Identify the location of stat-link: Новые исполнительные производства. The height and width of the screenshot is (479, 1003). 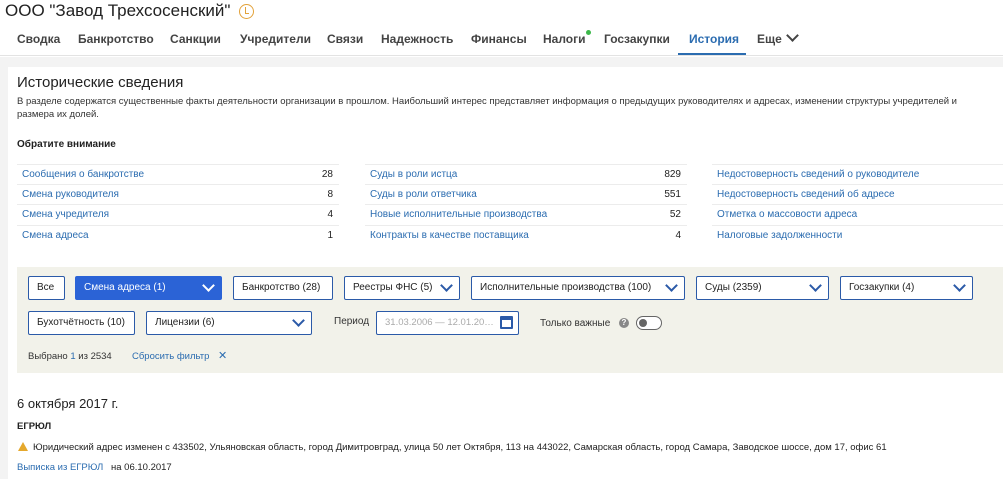
(458, 215).